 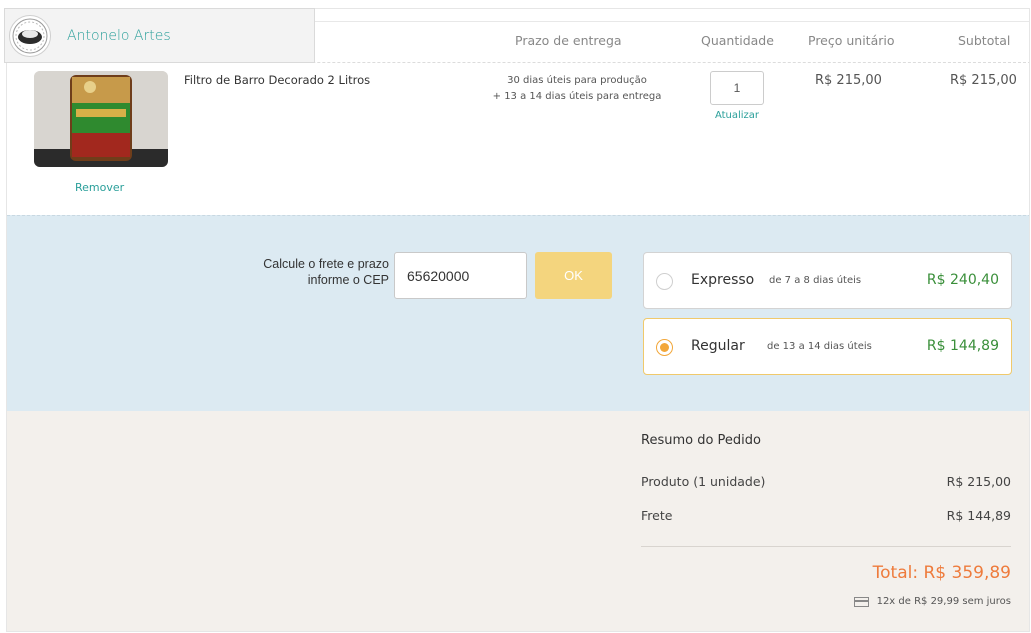 What do you see at coordinates (326, 264) in the screenshot?
I see `cep-label-line1: Calcule o frete e prazo` at bounding box center [326, 264].